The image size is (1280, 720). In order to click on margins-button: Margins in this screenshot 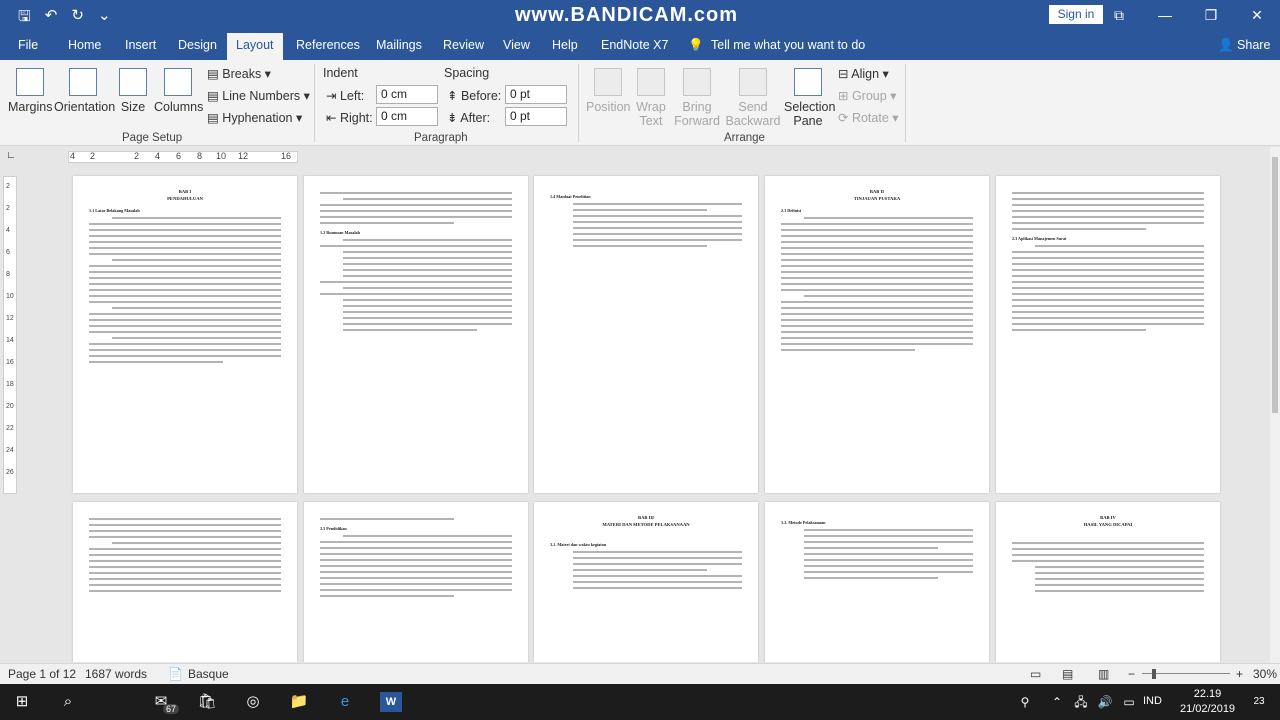, I will do `click(30, 91)`.